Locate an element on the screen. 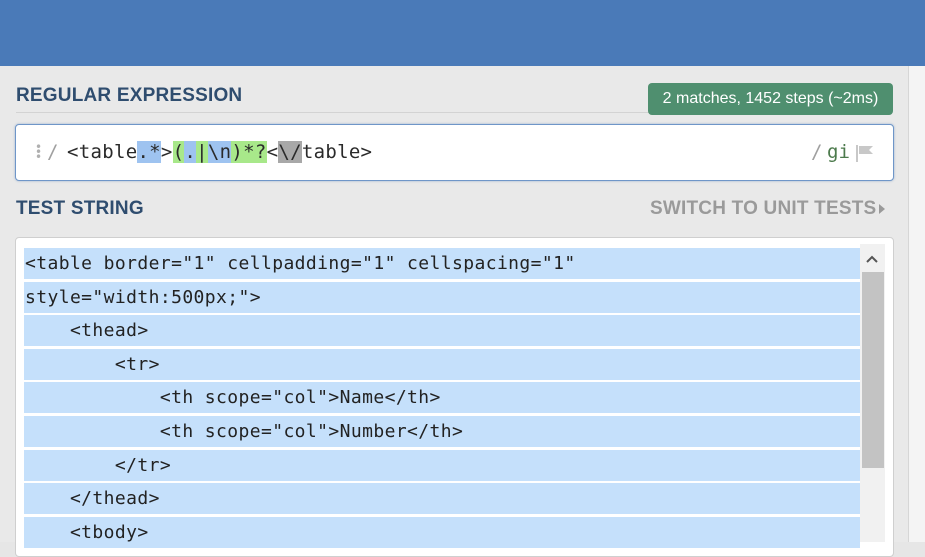 Image resolution: width=925 pixels, height=557 pixels. test-string-line: style="width:500px;"> is located at coordinates (442, 297).